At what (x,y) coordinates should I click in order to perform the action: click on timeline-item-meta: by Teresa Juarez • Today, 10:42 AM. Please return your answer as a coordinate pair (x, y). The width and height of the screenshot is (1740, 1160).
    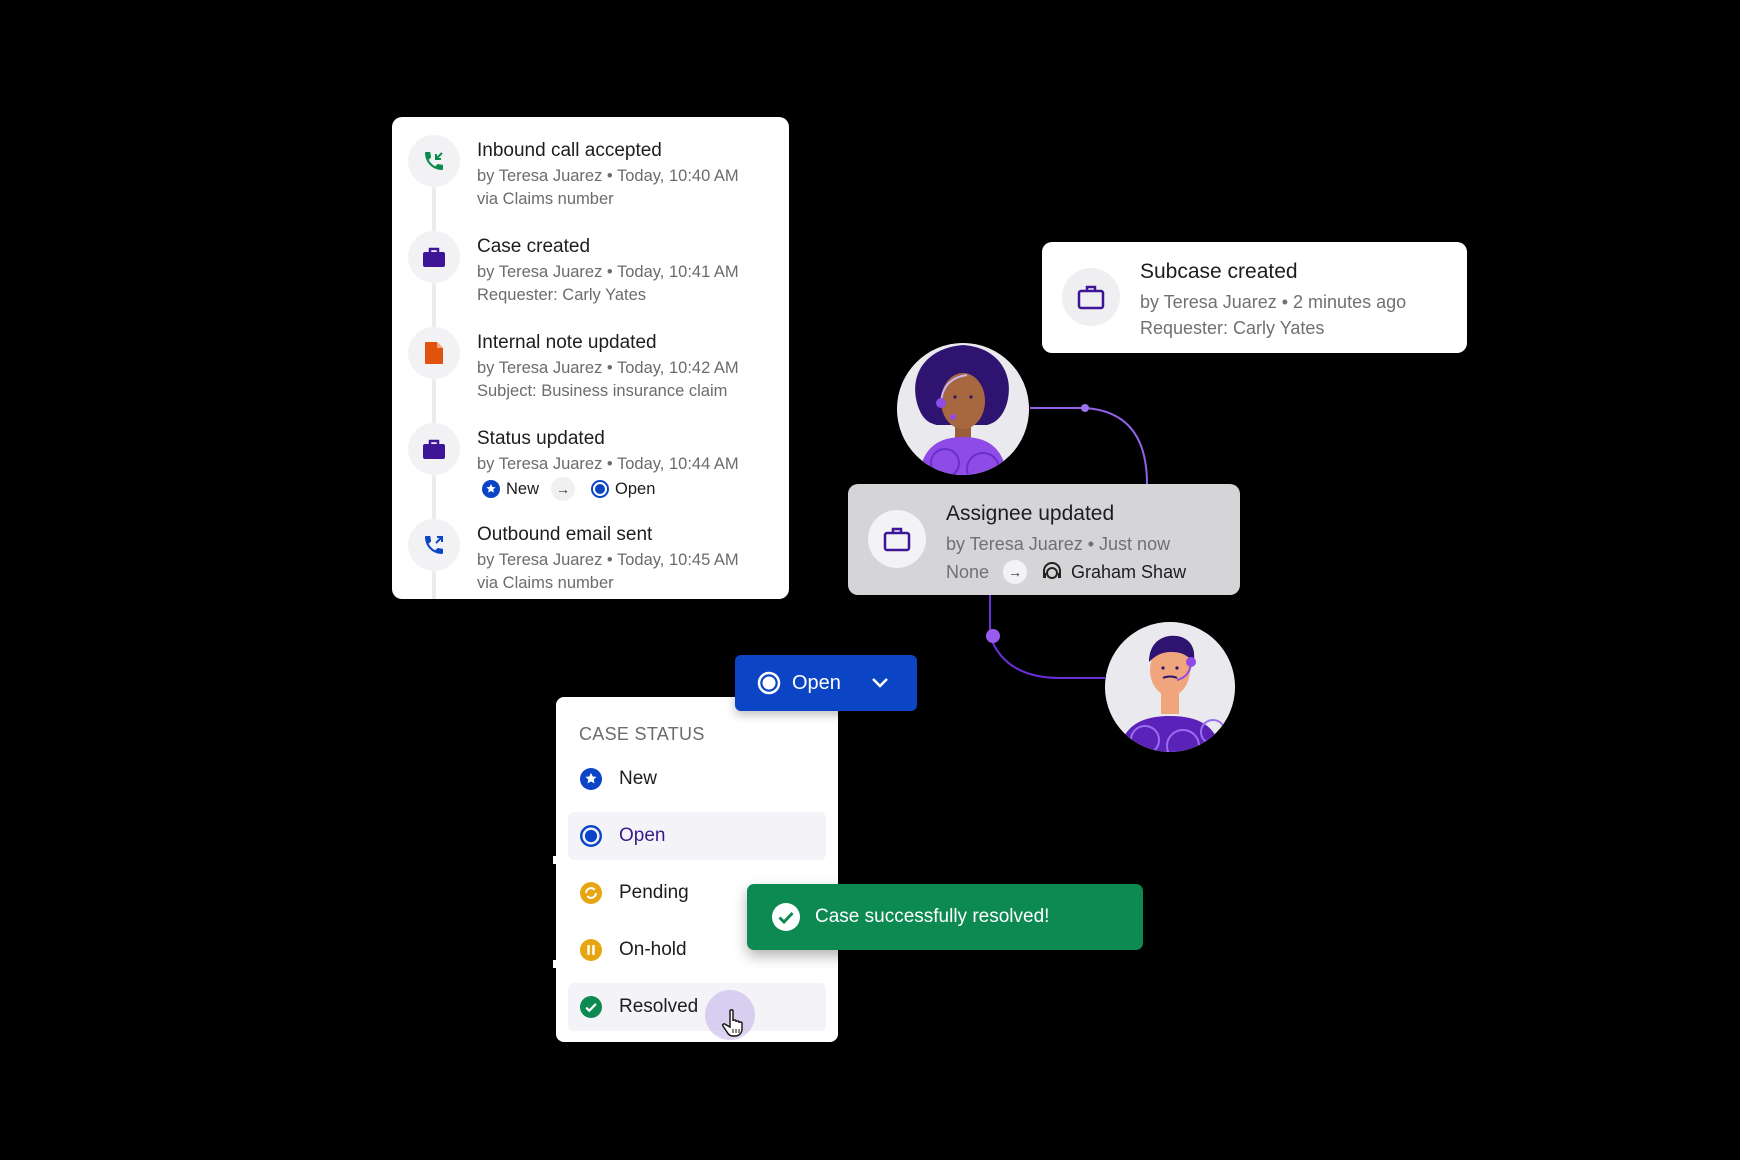
    Looking at the image, I should click on (608, 368).